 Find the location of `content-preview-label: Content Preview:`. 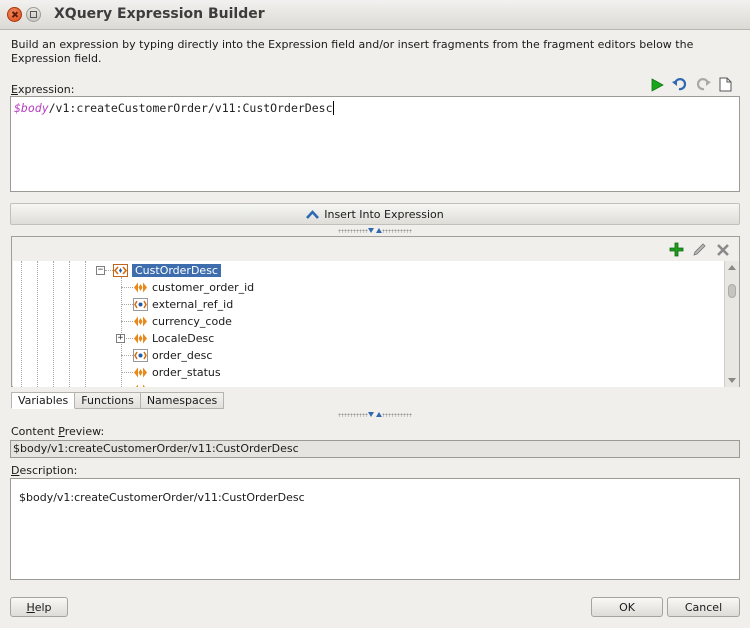

content-preview-label: Content Preview: is located at coordinates (58, 431).